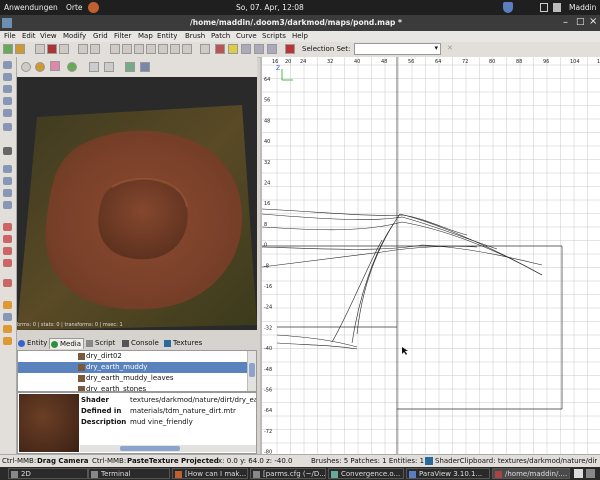 The image size is (600, 480). What do you see at coordinates (167, 36) in the screenshot?
I see `menu-entity: Entity` at bounding box center [167, 36].